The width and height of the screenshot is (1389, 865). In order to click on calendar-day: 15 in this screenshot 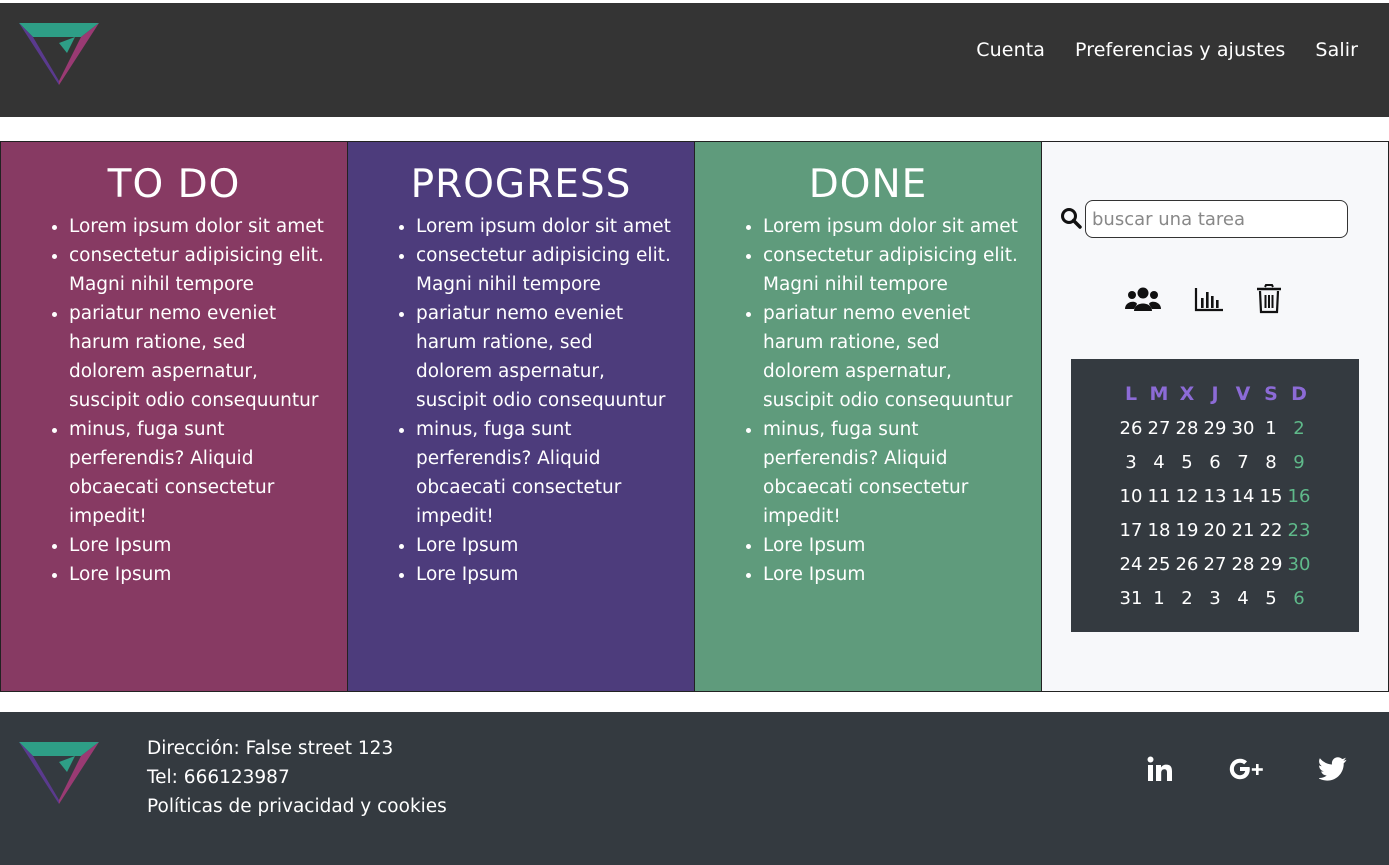, I will do `click(1271, 497)`.